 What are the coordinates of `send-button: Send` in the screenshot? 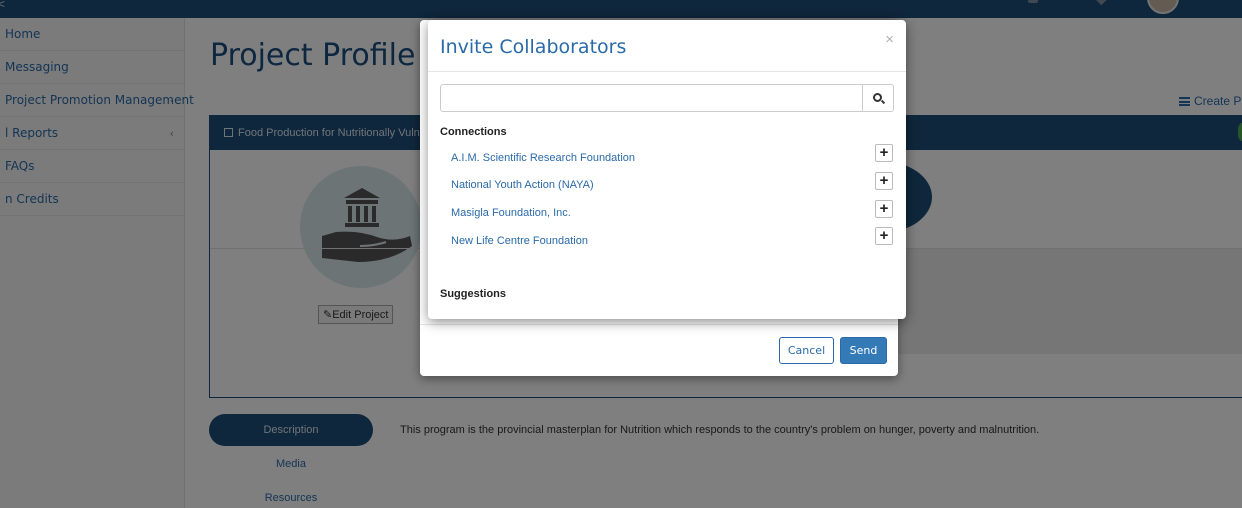 It's located at (863, 350).